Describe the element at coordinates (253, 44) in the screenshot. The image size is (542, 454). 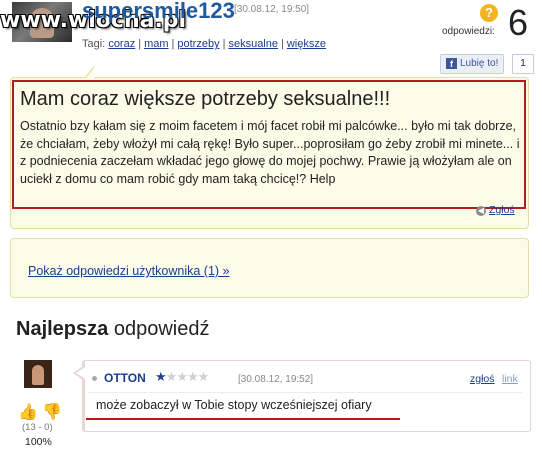
I see `tag-link: seksualne` at that location.